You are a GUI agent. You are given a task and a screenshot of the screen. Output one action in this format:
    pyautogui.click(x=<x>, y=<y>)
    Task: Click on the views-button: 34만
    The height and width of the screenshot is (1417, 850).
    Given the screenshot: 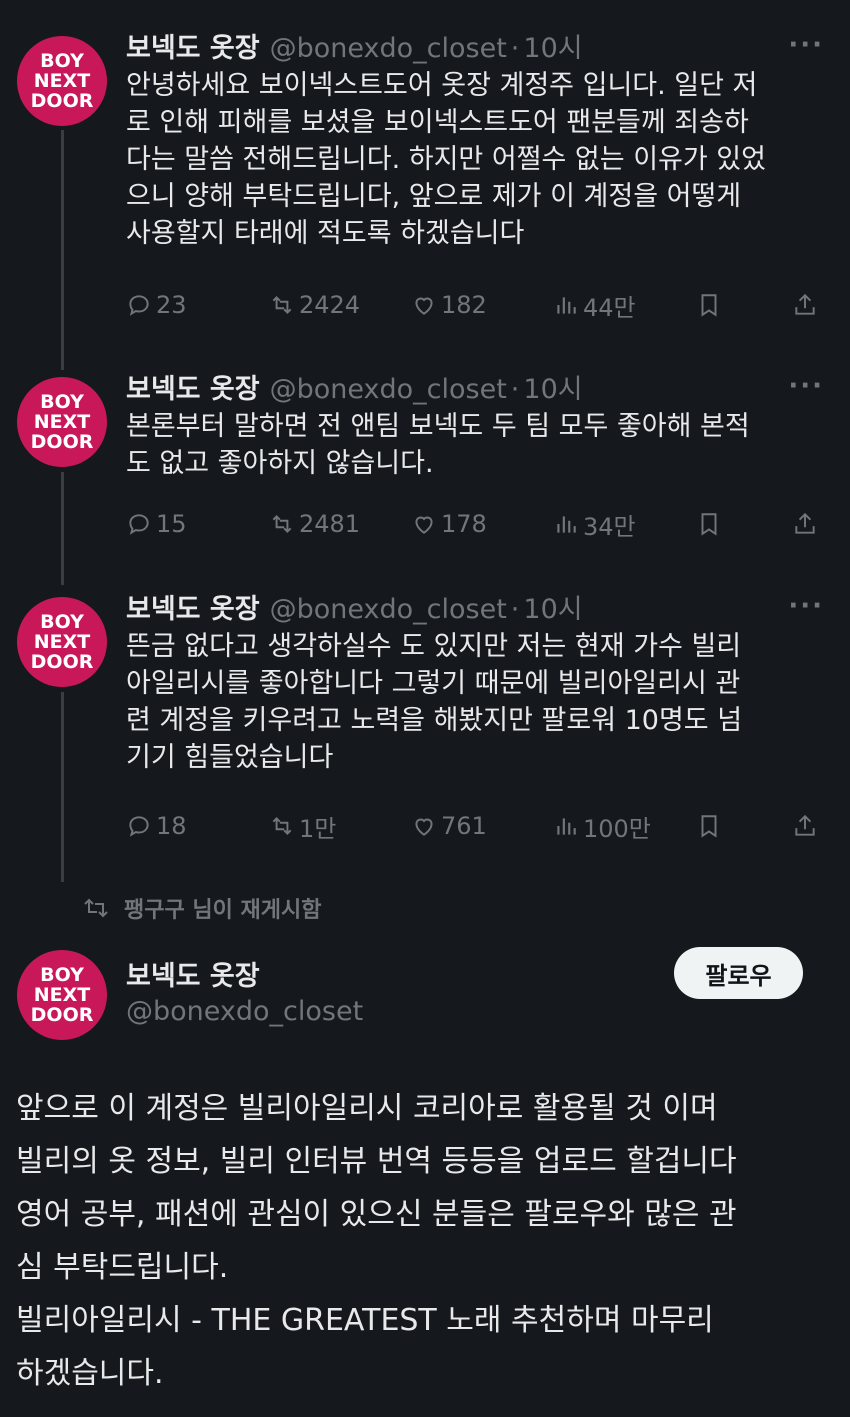 What is the action you would take?
    pyautogui.click(x=594, y=524)
    